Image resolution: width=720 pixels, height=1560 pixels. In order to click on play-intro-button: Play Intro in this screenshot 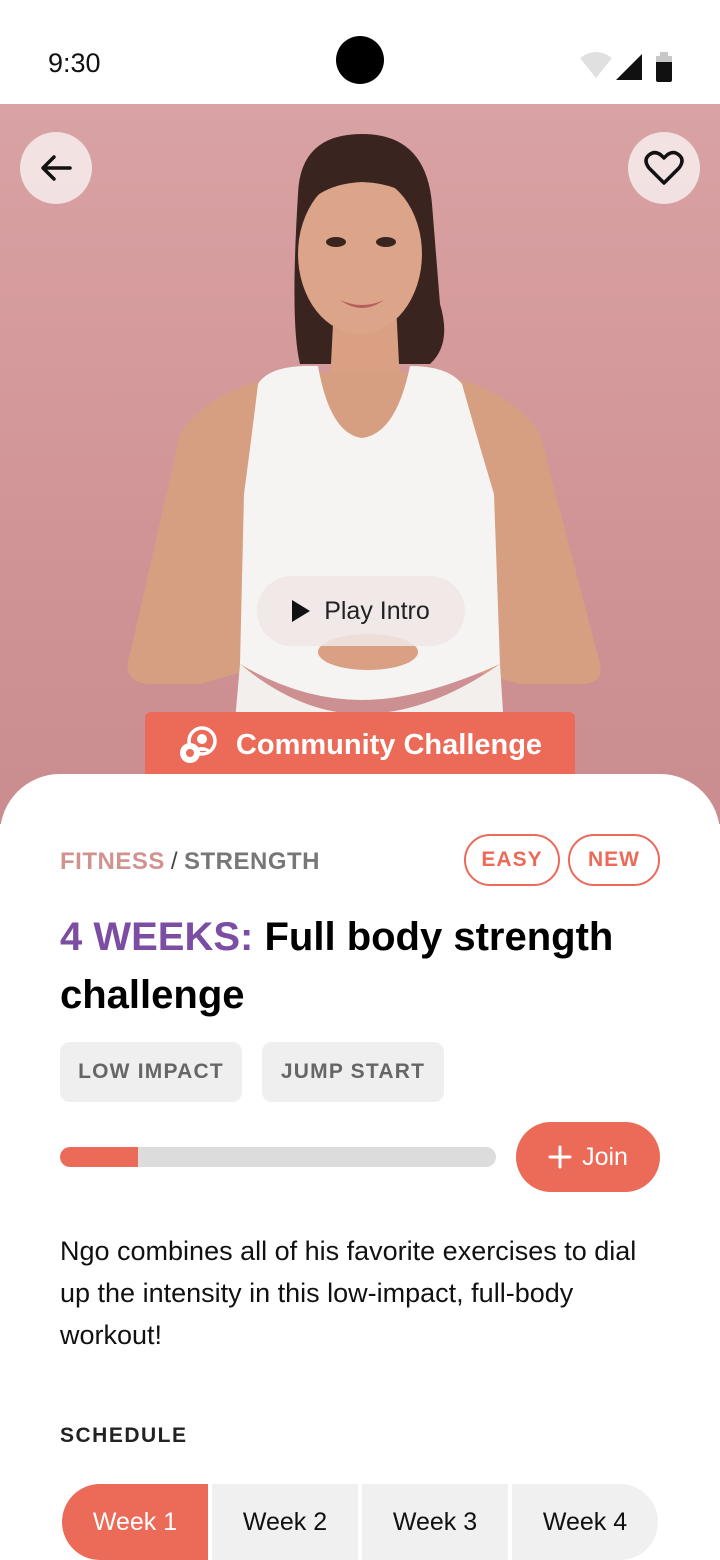, I will do `click(361, 611)`.